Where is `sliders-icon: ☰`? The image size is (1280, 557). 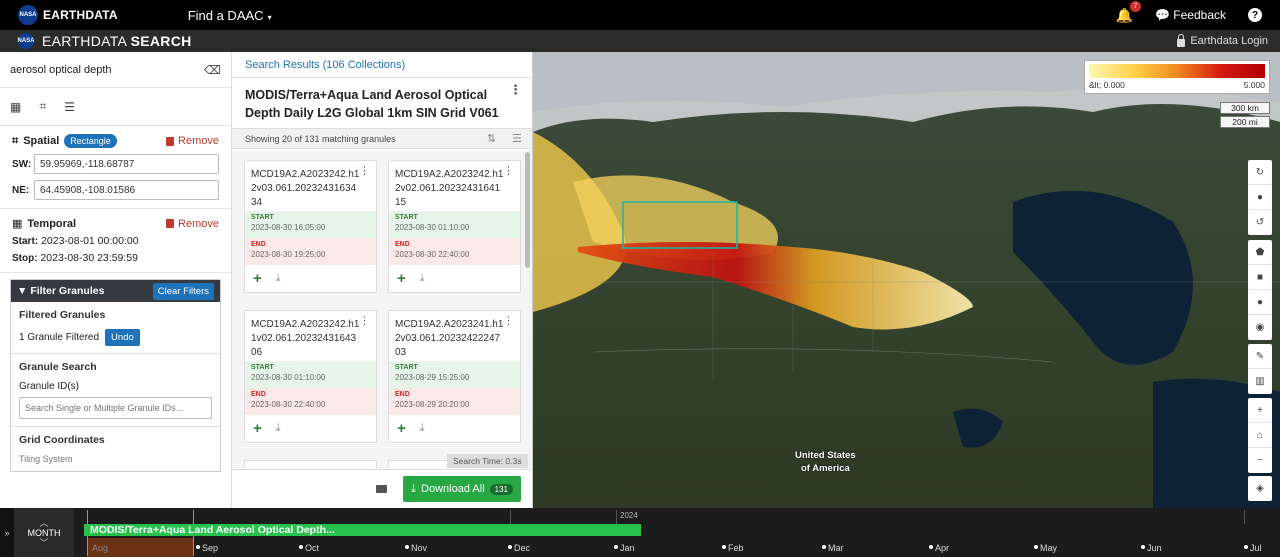 sliders-icon: ☰ is located at coordinates (69, 107).